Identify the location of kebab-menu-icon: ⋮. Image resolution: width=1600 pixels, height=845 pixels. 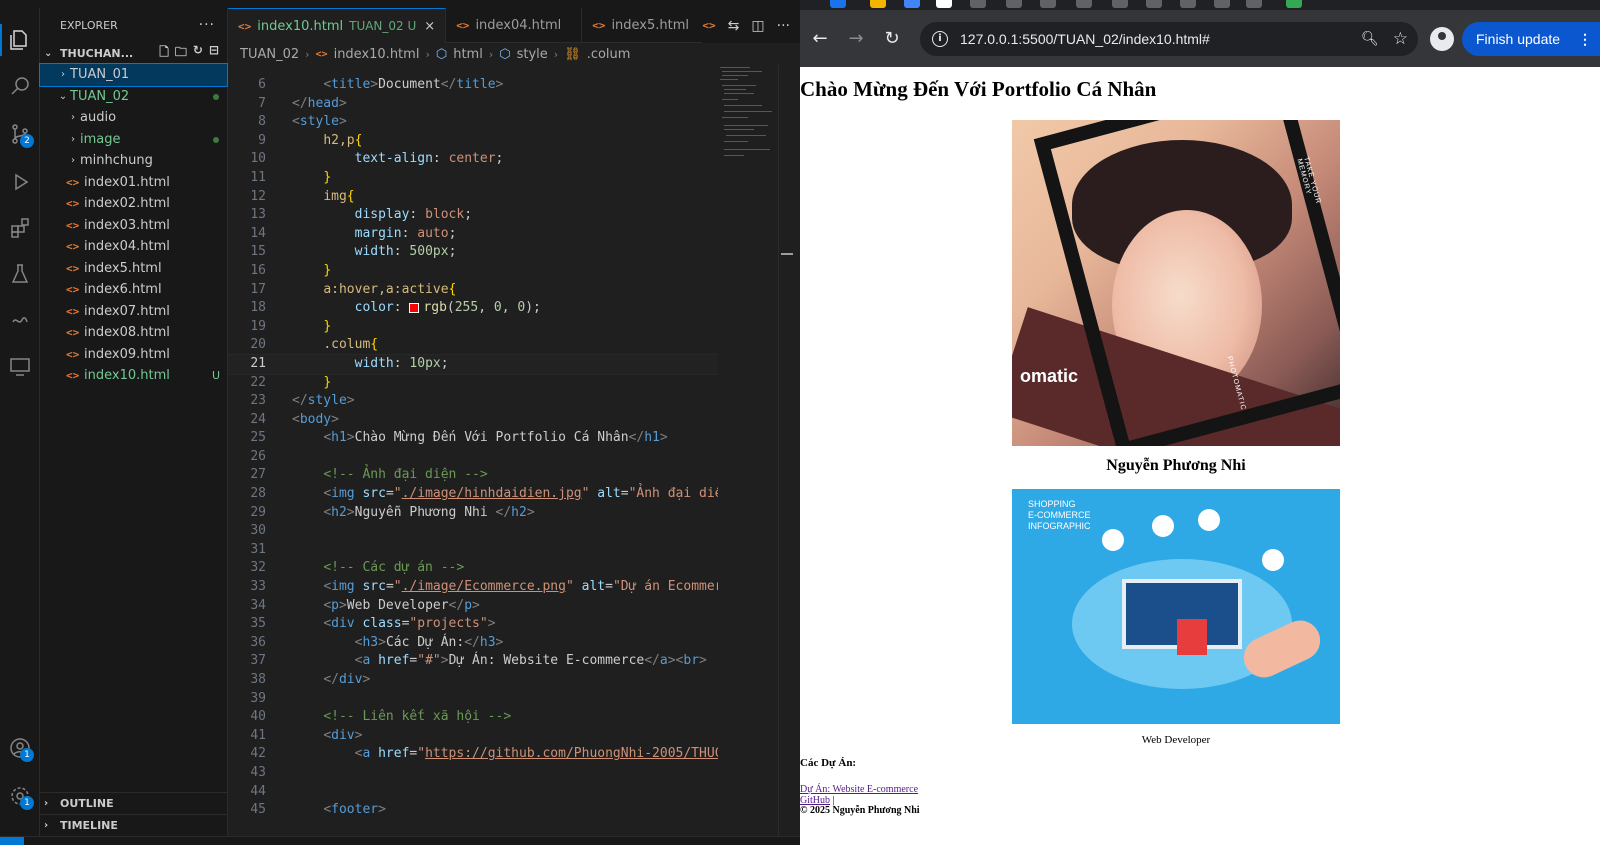
(1585, 39).